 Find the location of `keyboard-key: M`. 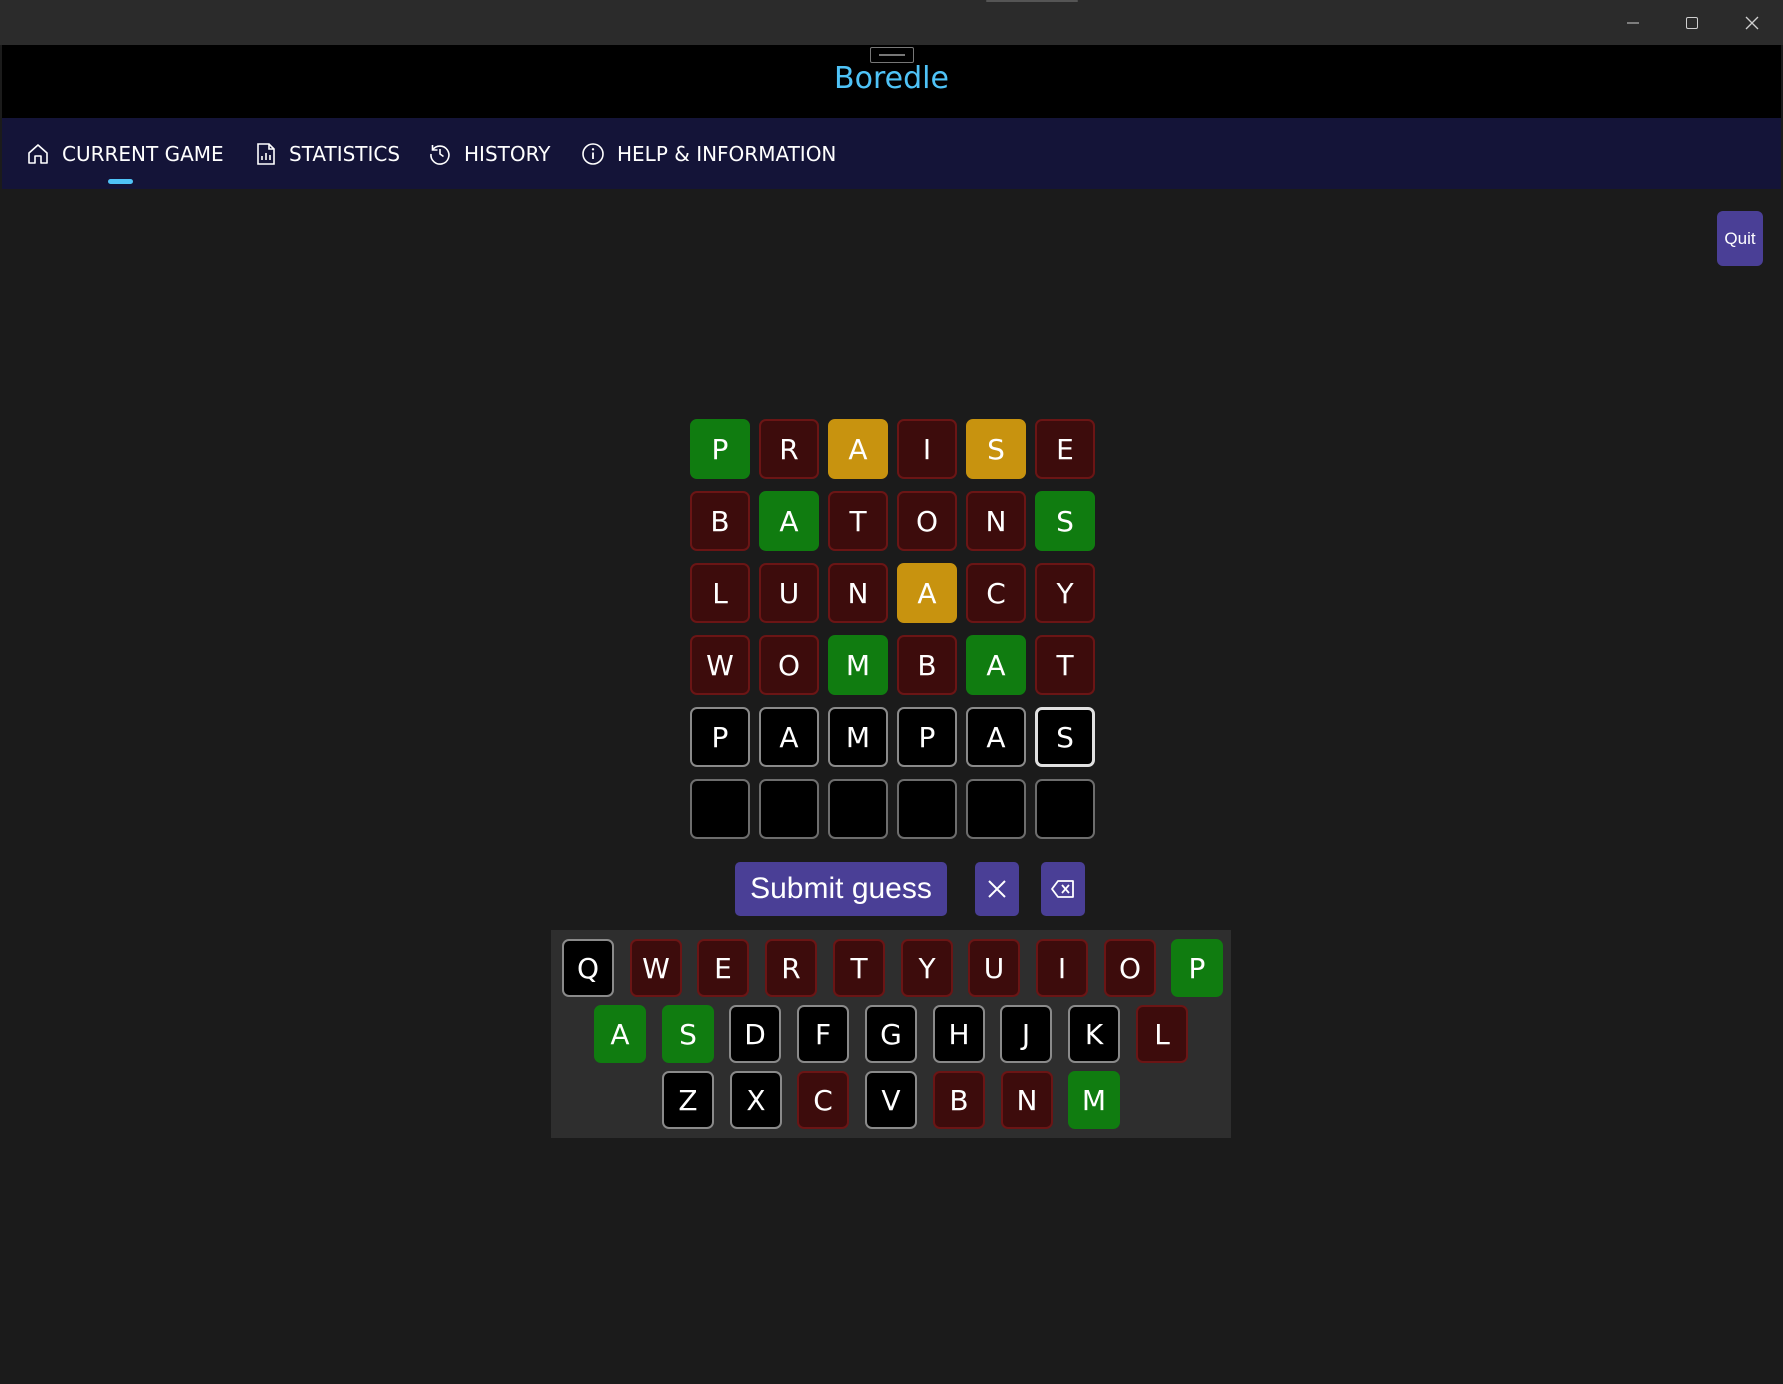

keyboard-key: M is located at coordinates (1094, 1100).